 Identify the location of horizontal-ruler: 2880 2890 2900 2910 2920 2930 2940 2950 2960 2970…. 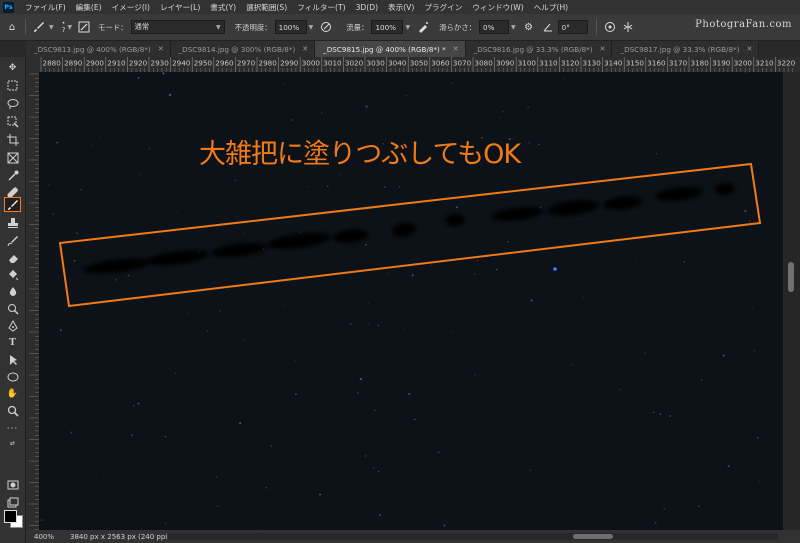
(419, 65).